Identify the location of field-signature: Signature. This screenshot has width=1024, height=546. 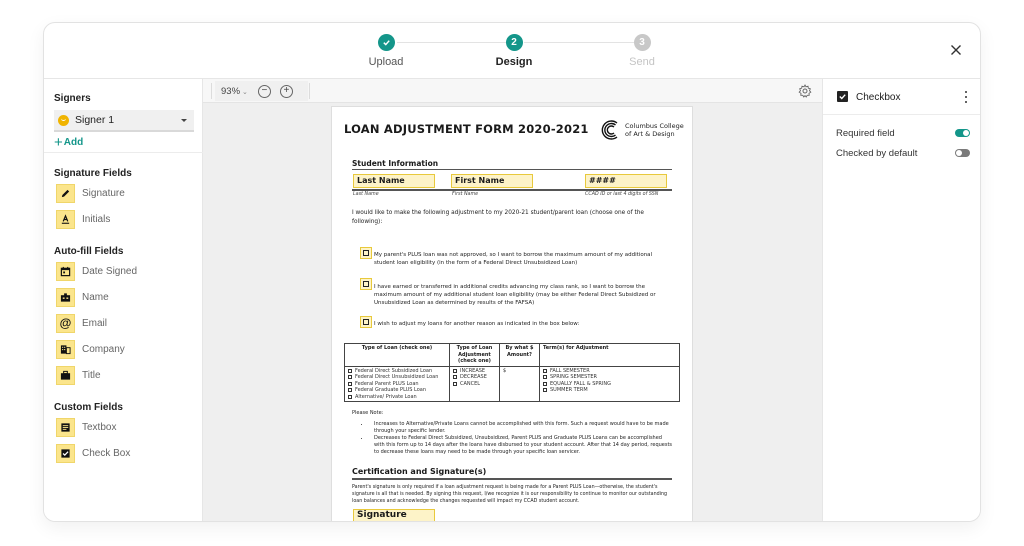
(90, 193).